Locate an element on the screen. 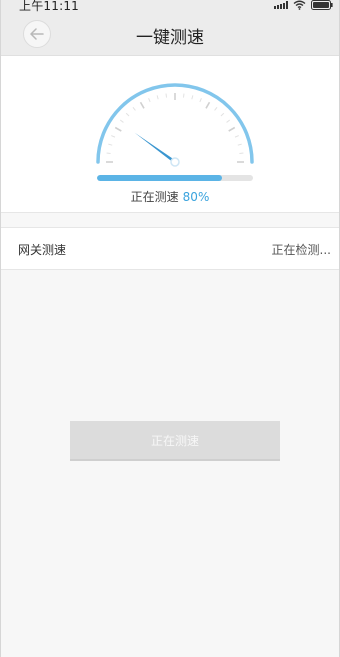 The image size is (340, 657). status-icons is located at coordinates (303, 5).